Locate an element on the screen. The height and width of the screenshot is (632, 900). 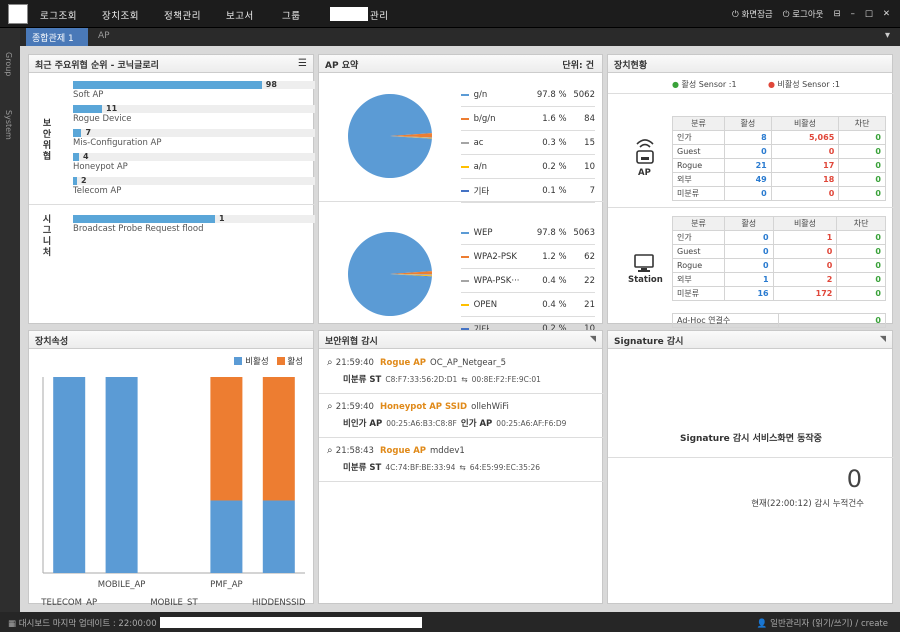
signature-count: 0 is located at coordinates (854, 479).